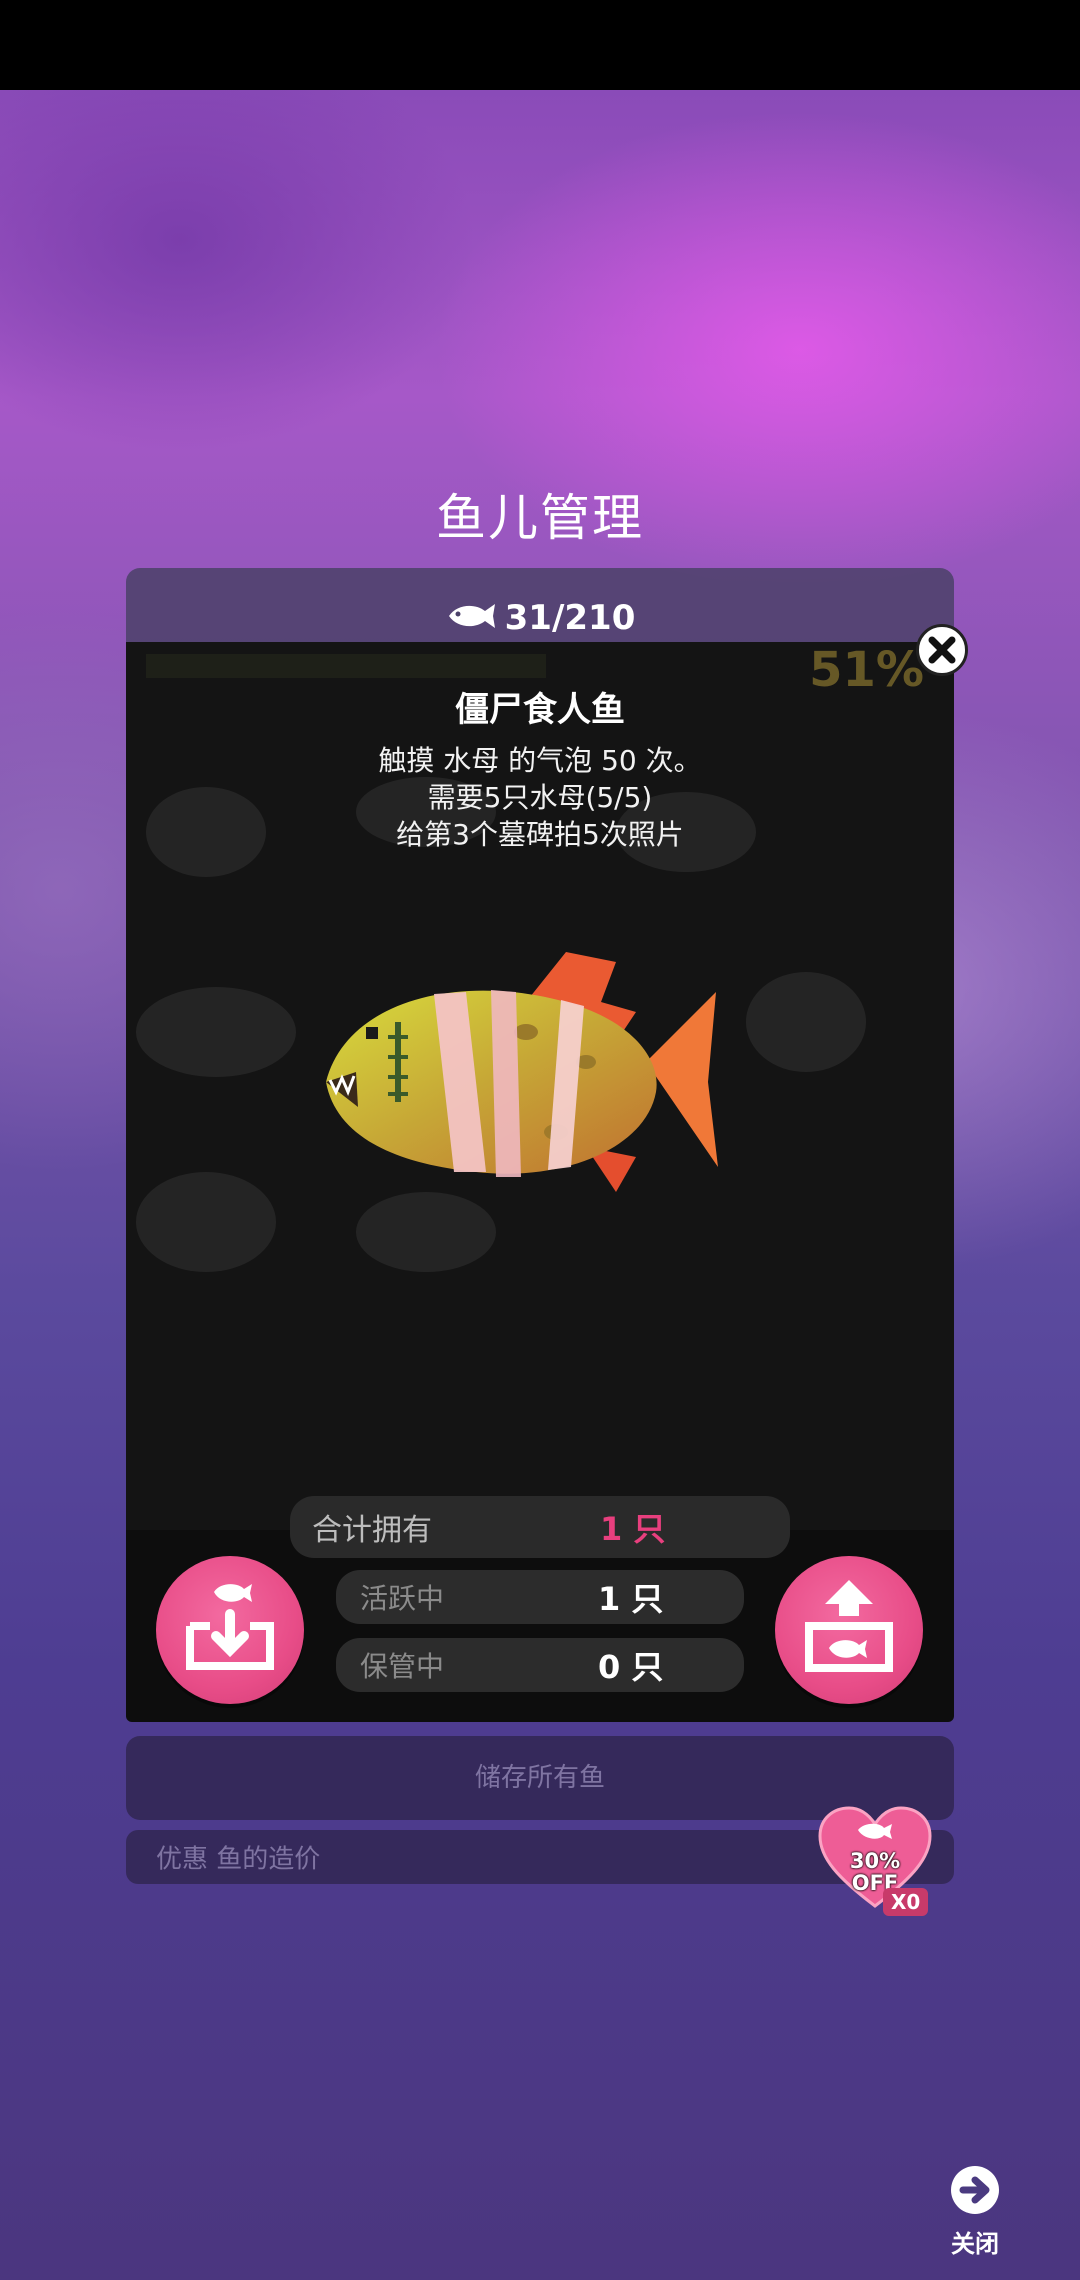 The height and width of the screenshot is (2280, 1080). Describe the element at coordinates (402, 1598) in the screenshot. I see `active-label: 活跃中` at that location.